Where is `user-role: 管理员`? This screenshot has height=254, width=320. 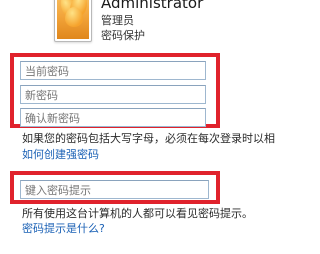
user-role: 管理员 is located at coordinates (117, 20).